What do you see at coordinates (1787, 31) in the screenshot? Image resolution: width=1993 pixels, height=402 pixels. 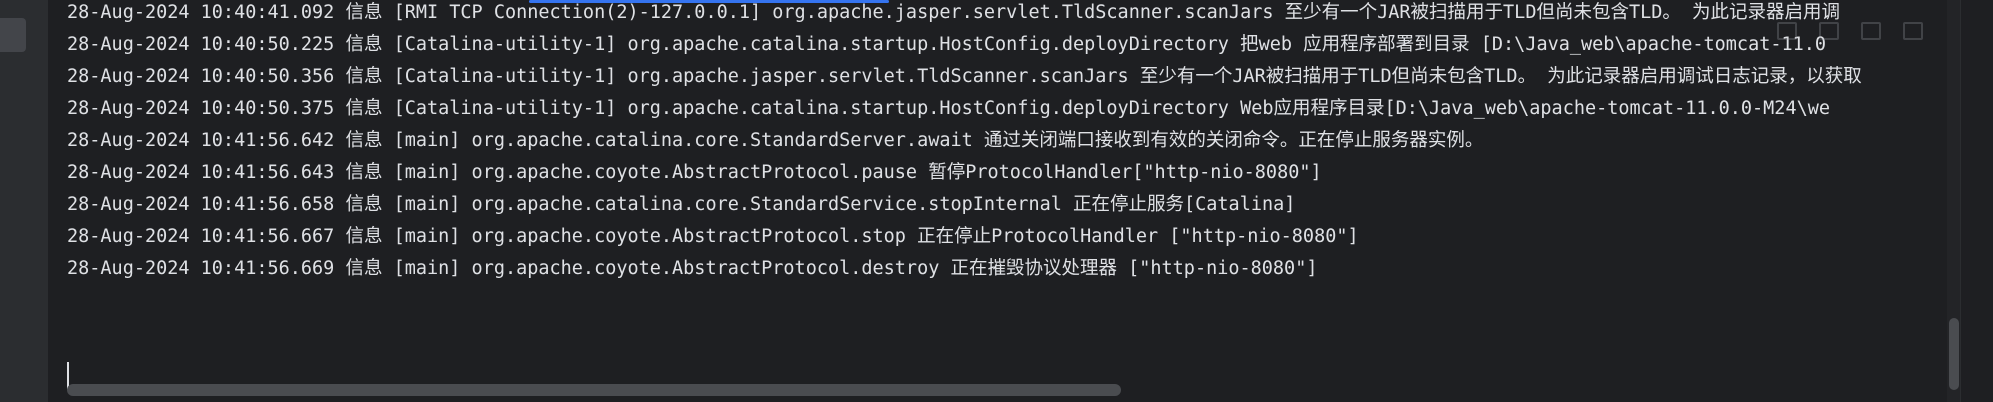 I see `copy-icon` at bounding box center [1787, 31].